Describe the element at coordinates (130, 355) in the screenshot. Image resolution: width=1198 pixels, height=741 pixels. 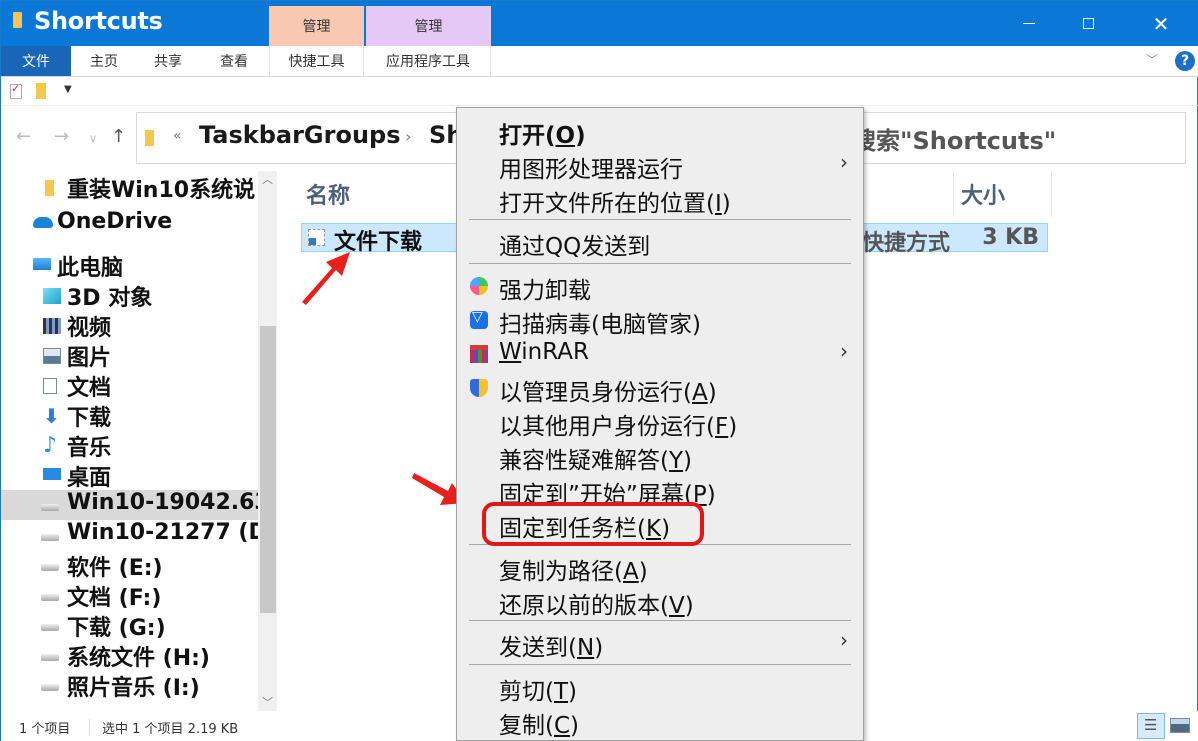
I see `sidebar-item: 图片` at that location.